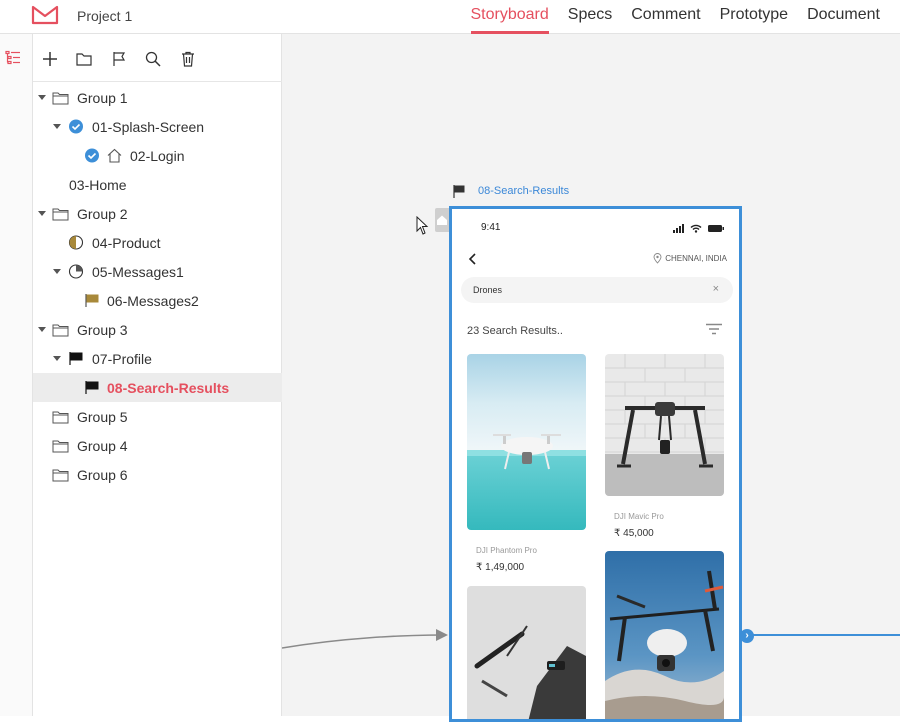  I want to click on flag-gold-icon, so click(92, 300).